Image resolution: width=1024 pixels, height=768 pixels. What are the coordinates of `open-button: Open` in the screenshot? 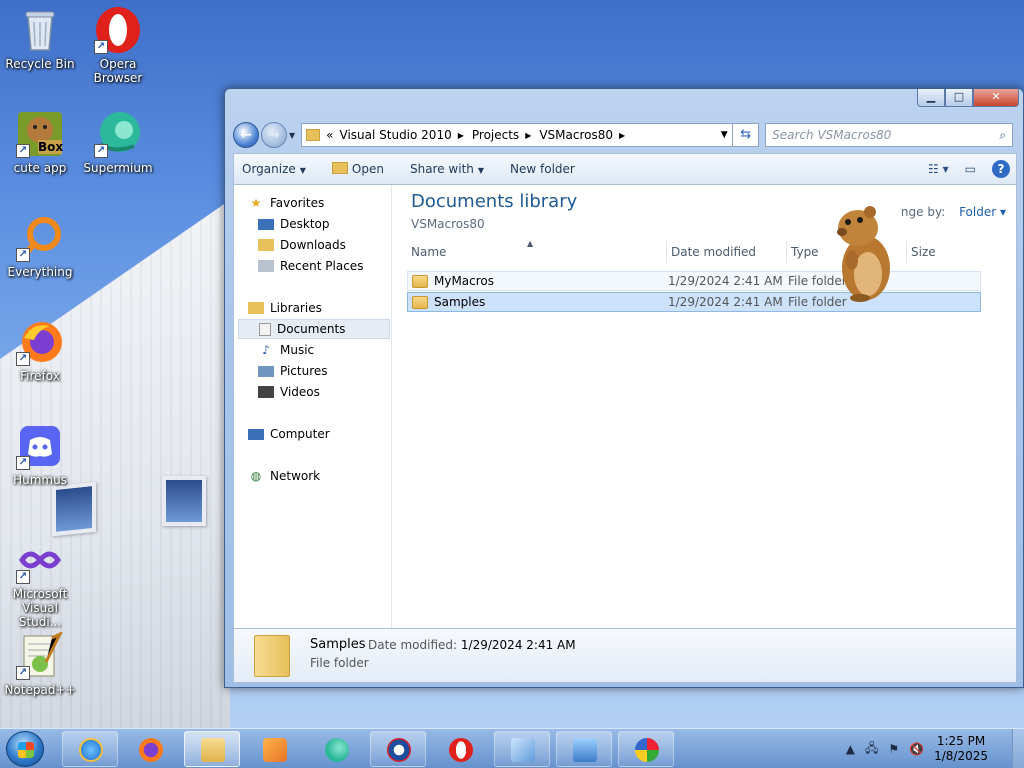 It's located at (357, 169).